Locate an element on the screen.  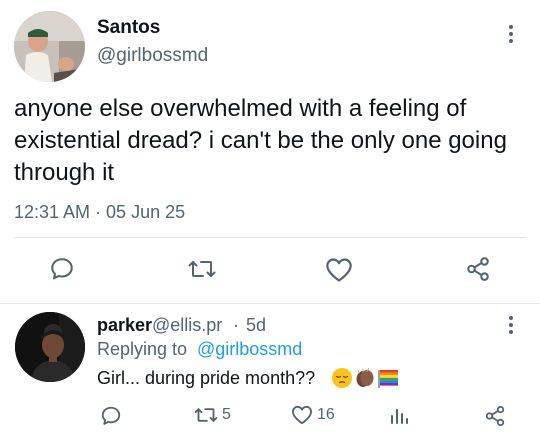
like-button is located at coordinates (339, 270).